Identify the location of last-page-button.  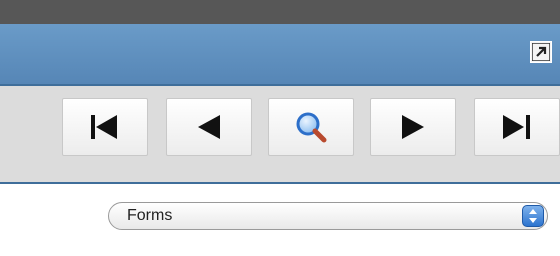
(517, 127).